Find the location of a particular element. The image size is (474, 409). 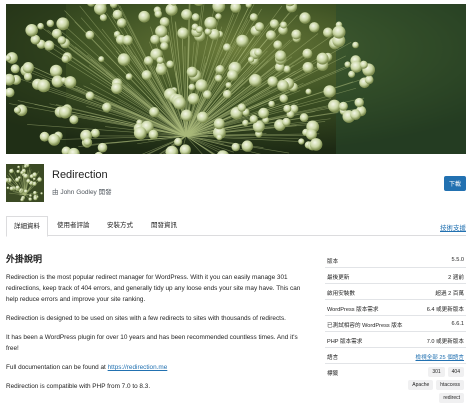

tag-list: 301 404 Apache htaccess redirect is located at coordinates (436, 385).